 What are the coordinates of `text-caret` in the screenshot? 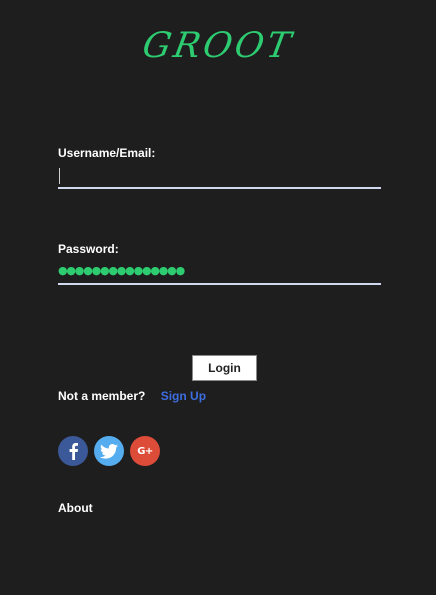 It's located at (59, 176).